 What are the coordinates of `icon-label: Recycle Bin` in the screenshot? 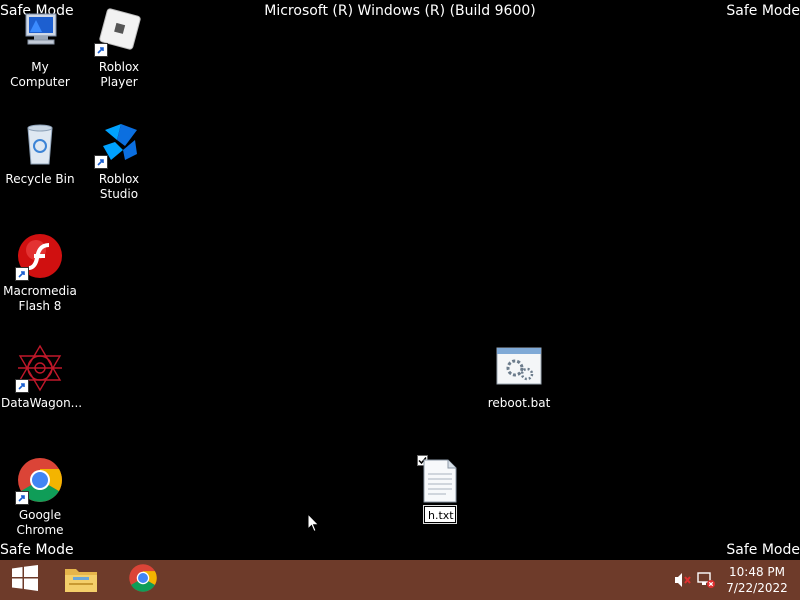 It's located at (40, 179).